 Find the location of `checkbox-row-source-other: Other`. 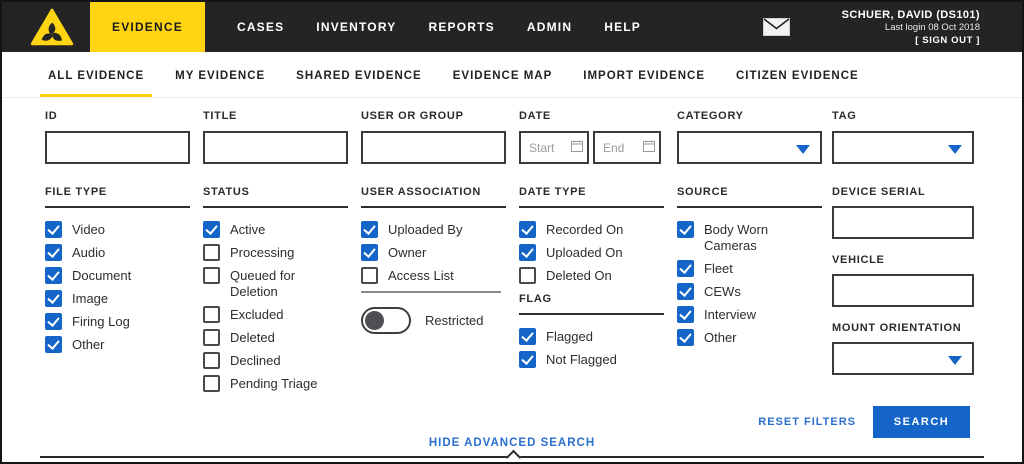

checkbox-row-source-other: Other is located at coordinates (749, 337).